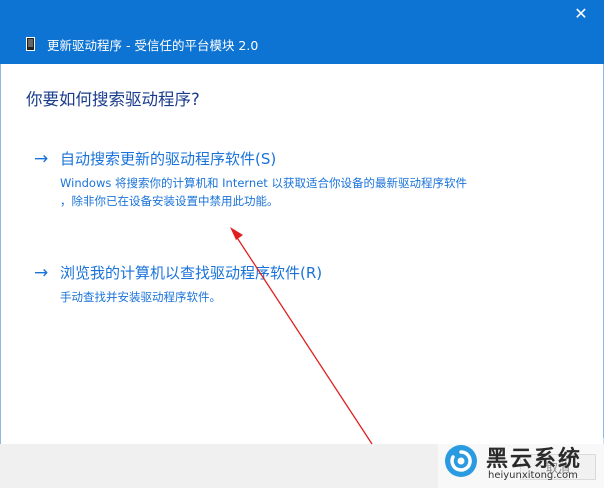  I want to click on option-browse-computer: → 浏览我的计算机以查找驱动程序软件(R) 手动查找并安装驱动程序软件。, so click(178, 284).